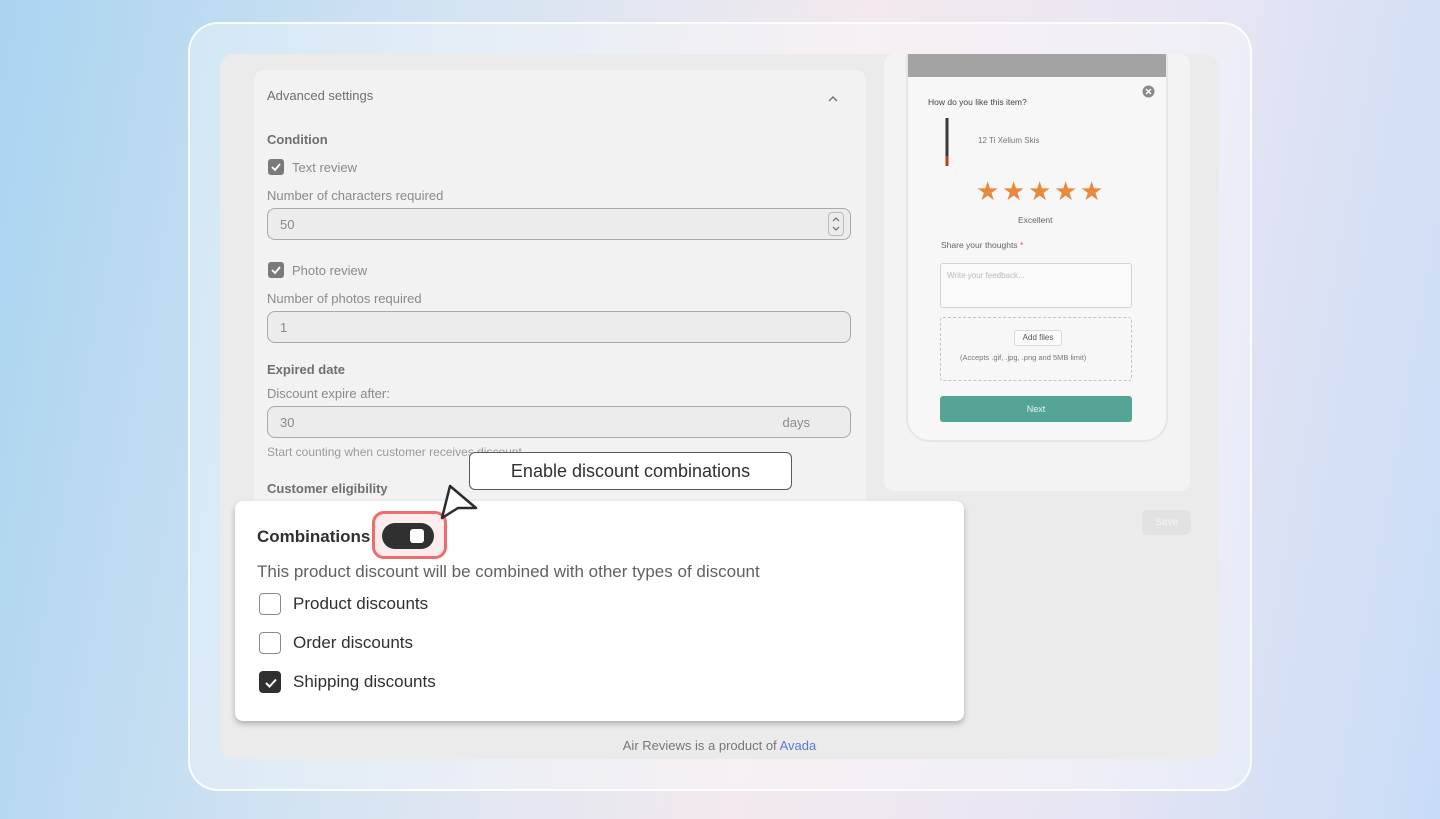  I want to click on chars-required-label: Number of characters required, so click(355, 195).